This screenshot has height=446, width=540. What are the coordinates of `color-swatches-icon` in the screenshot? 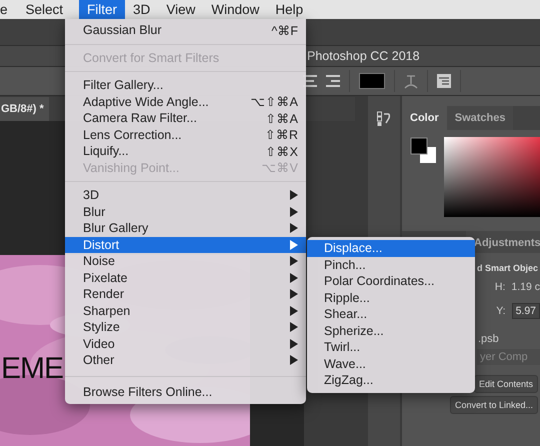 It's located at (423, 150).